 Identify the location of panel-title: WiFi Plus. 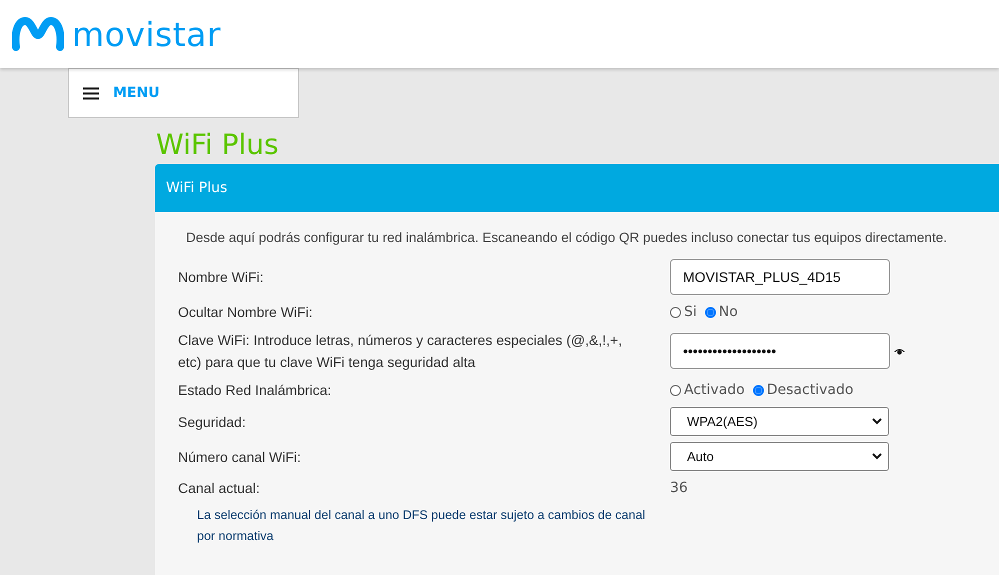
(197, 188).